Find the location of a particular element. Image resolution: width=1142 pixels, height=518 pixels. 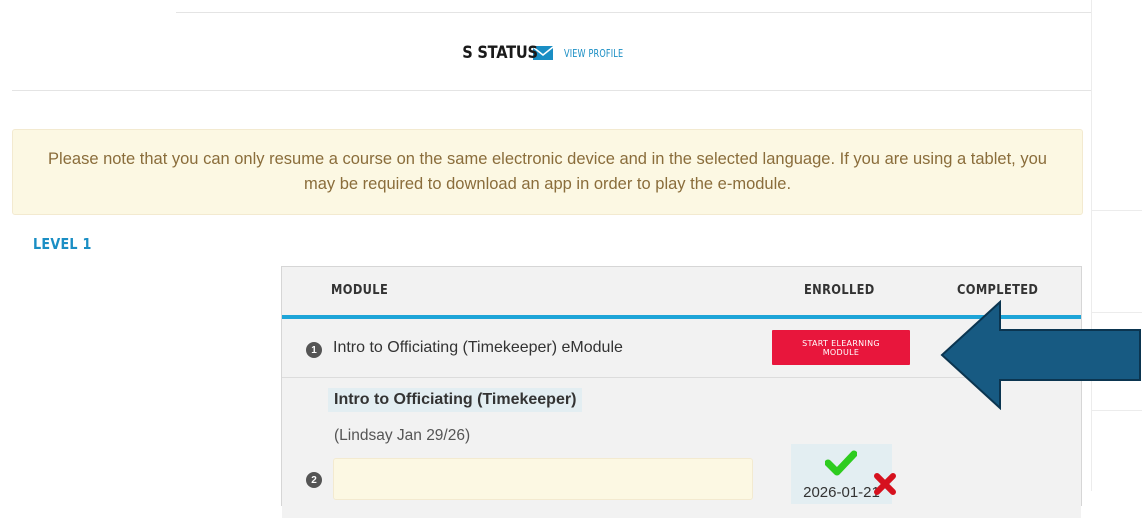

level-heading: LEVEL 1 is located at coordinates (62, 244).